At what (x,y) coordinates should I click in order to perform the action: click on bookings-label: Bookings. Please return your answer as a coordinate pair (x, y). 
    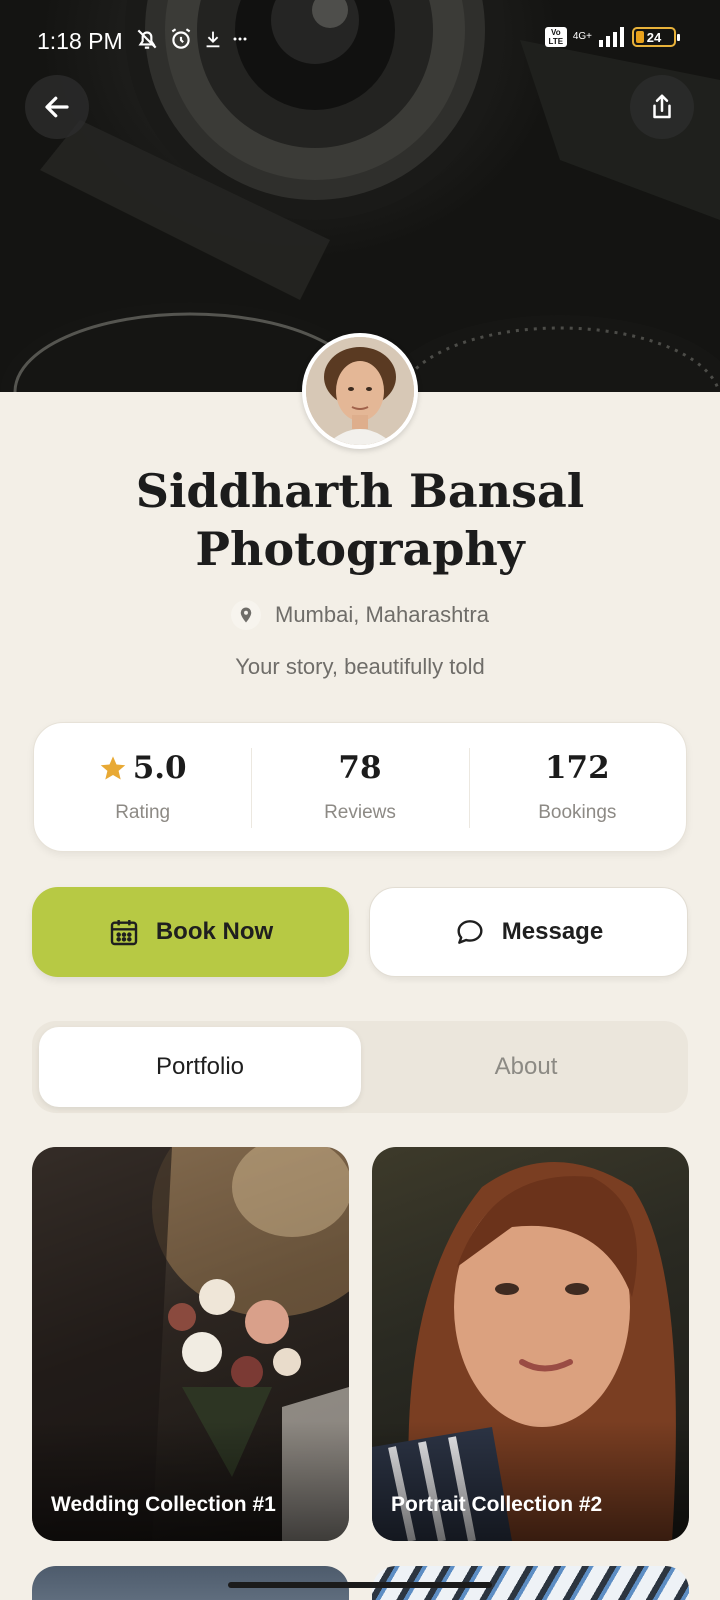
    Looking at the image, I should click on (577, 812).